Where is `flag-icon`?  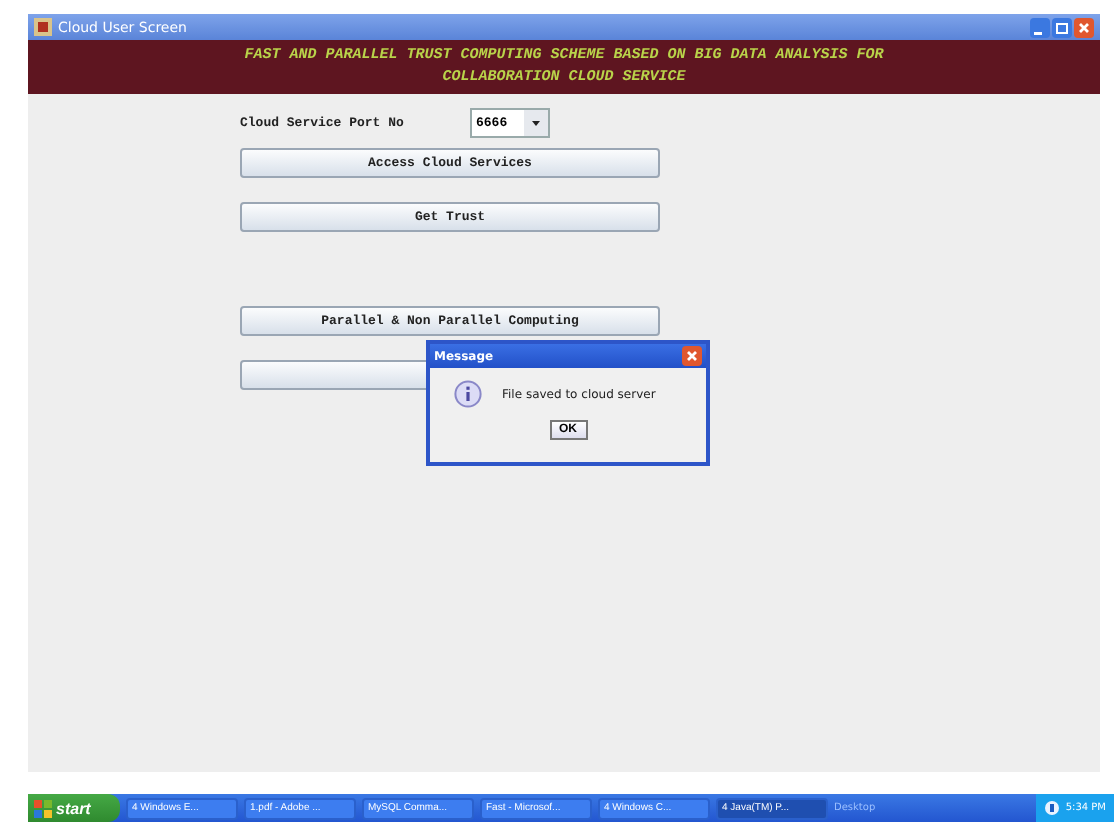
flag-icon is located at coordinates (43, 808).